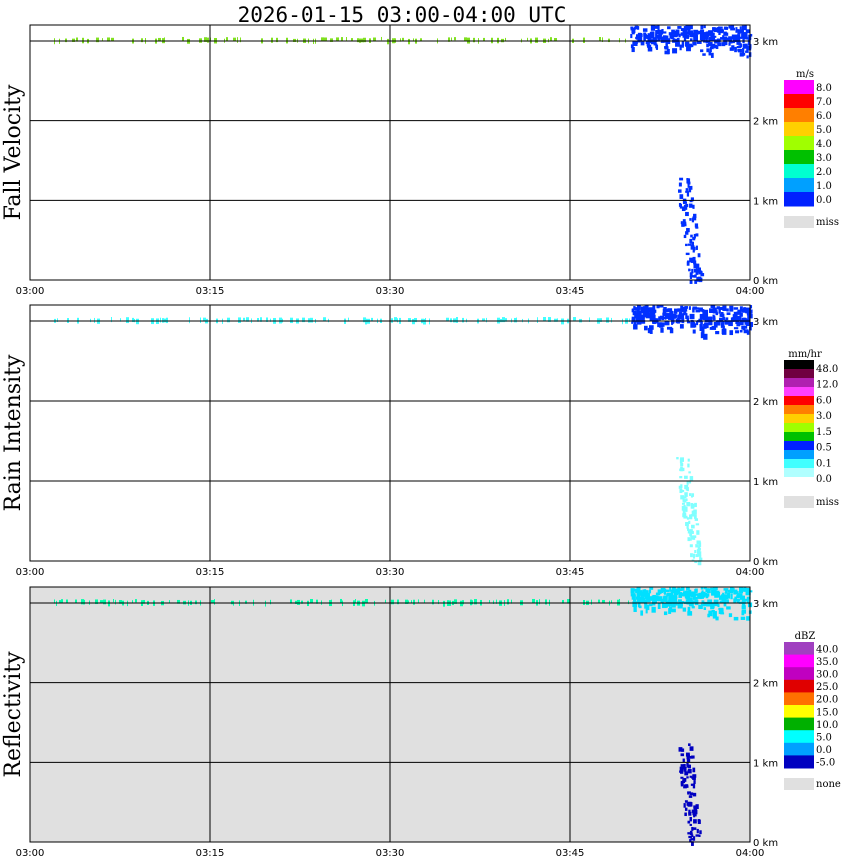 Image resolution: width=850 pixels, height=868 pixels. Describe the element at coordinates (827, 700) in the screenshot. I see `colorbar-label: 20.0` at that location.